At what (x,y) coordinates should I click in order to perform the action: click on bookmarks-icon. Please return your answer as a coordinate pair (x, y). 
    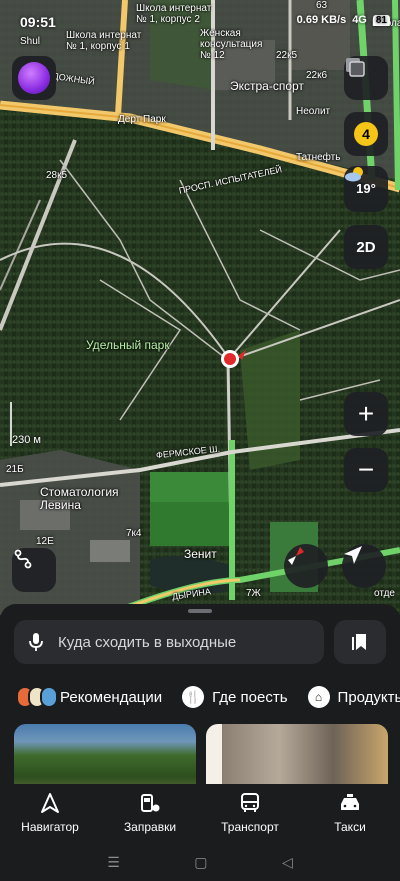
    Looking at the image, I should click on (359, 642).